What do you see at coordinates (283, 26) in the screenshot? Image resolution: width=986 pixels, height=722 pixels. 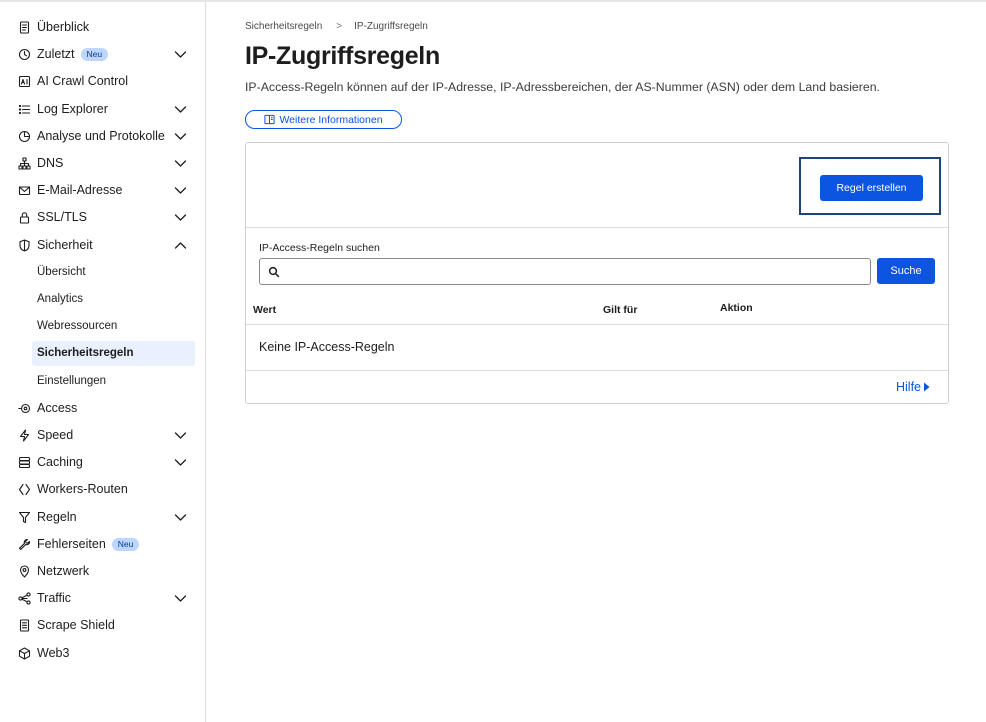 I see `breadcrumb-parent-link: Sicherheitsregeln` at bounding box center [283, 26].